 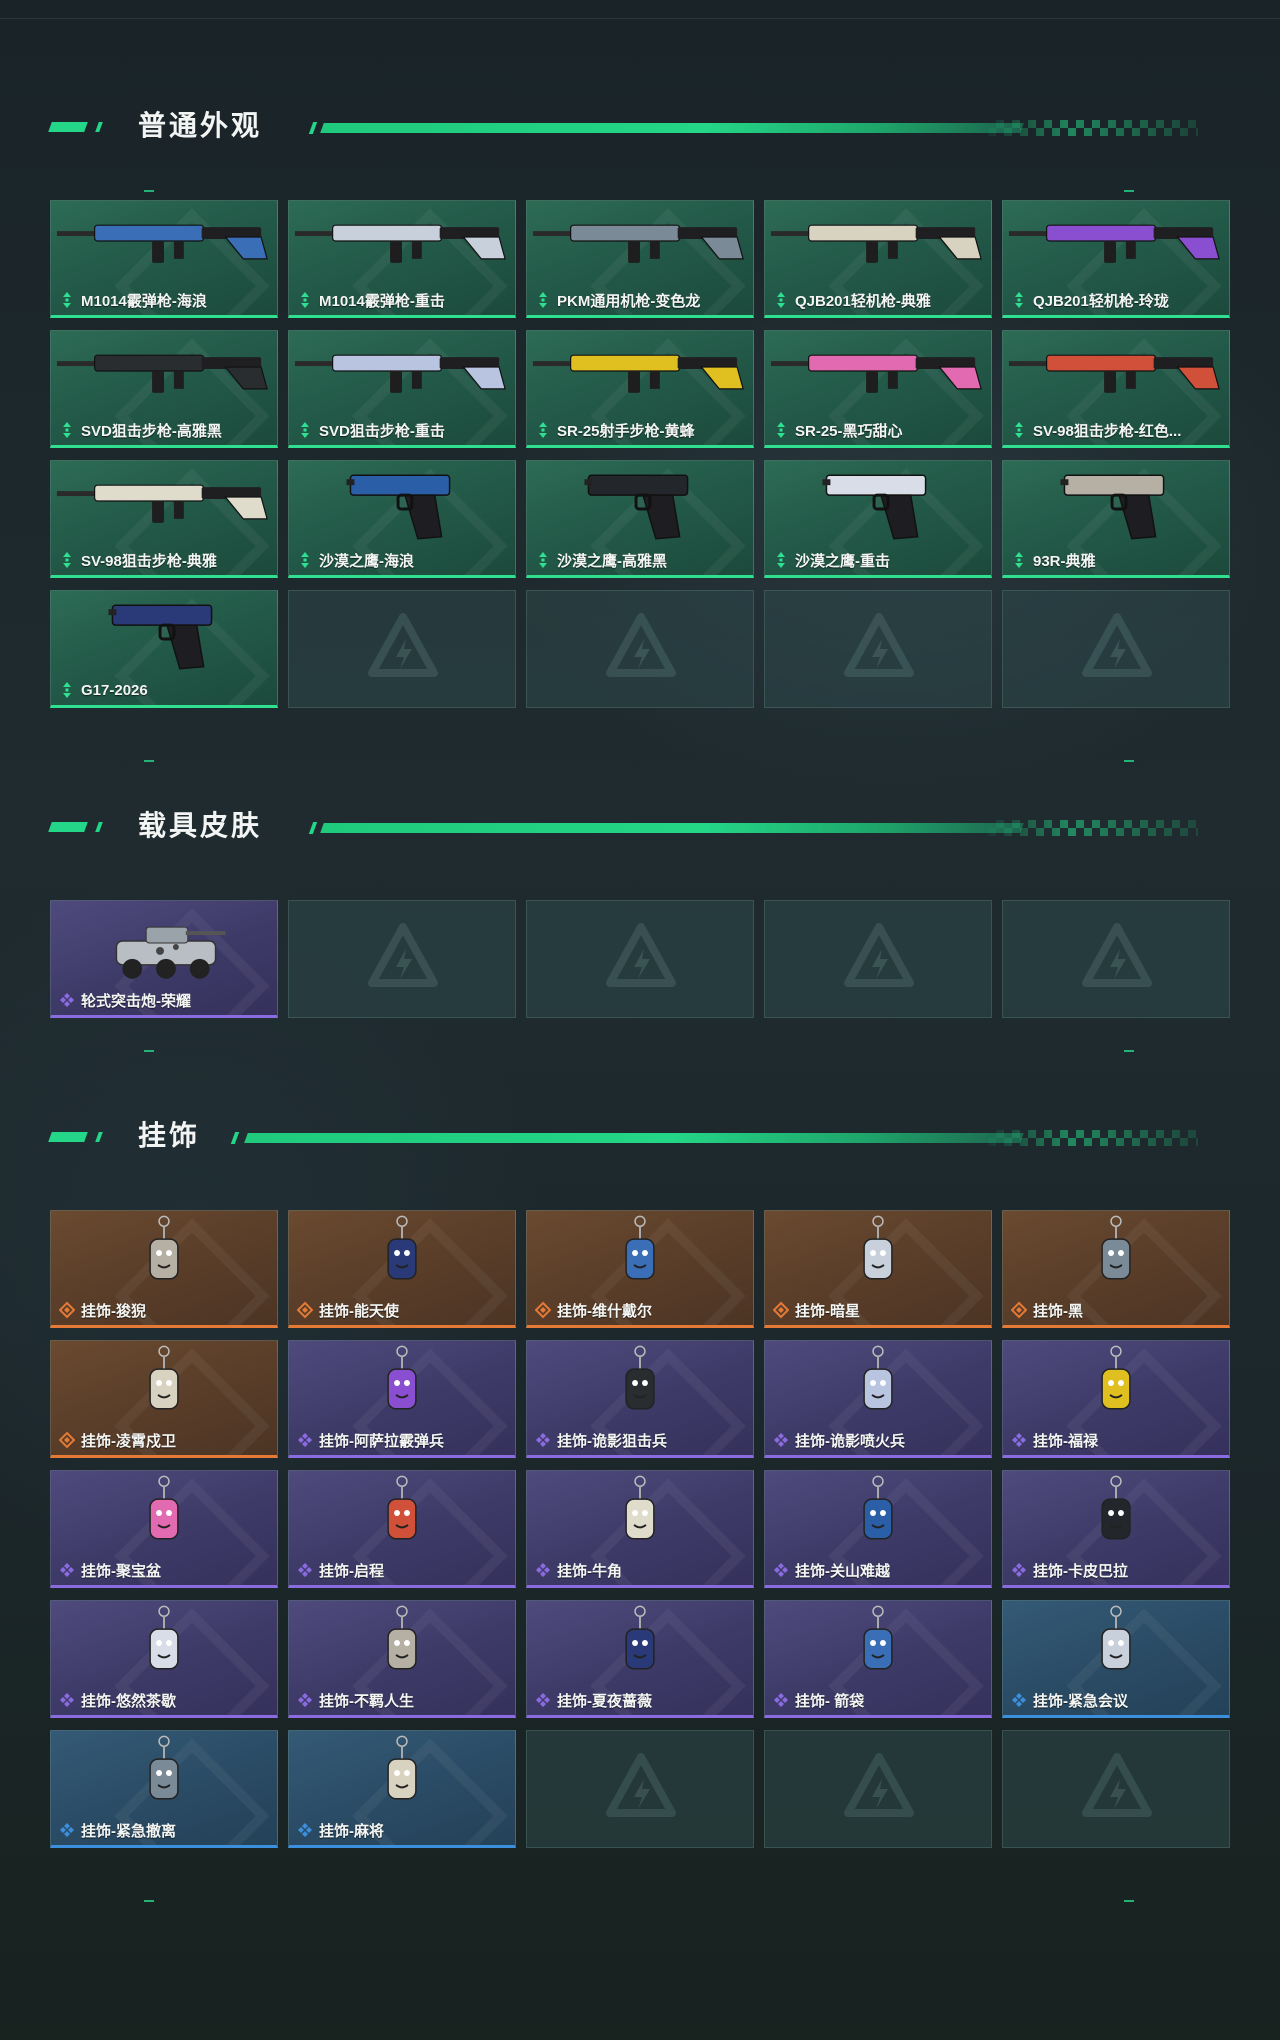 I want to click on item-card: 挂饰-悠然茶歇, so click(x=164, y=1659).